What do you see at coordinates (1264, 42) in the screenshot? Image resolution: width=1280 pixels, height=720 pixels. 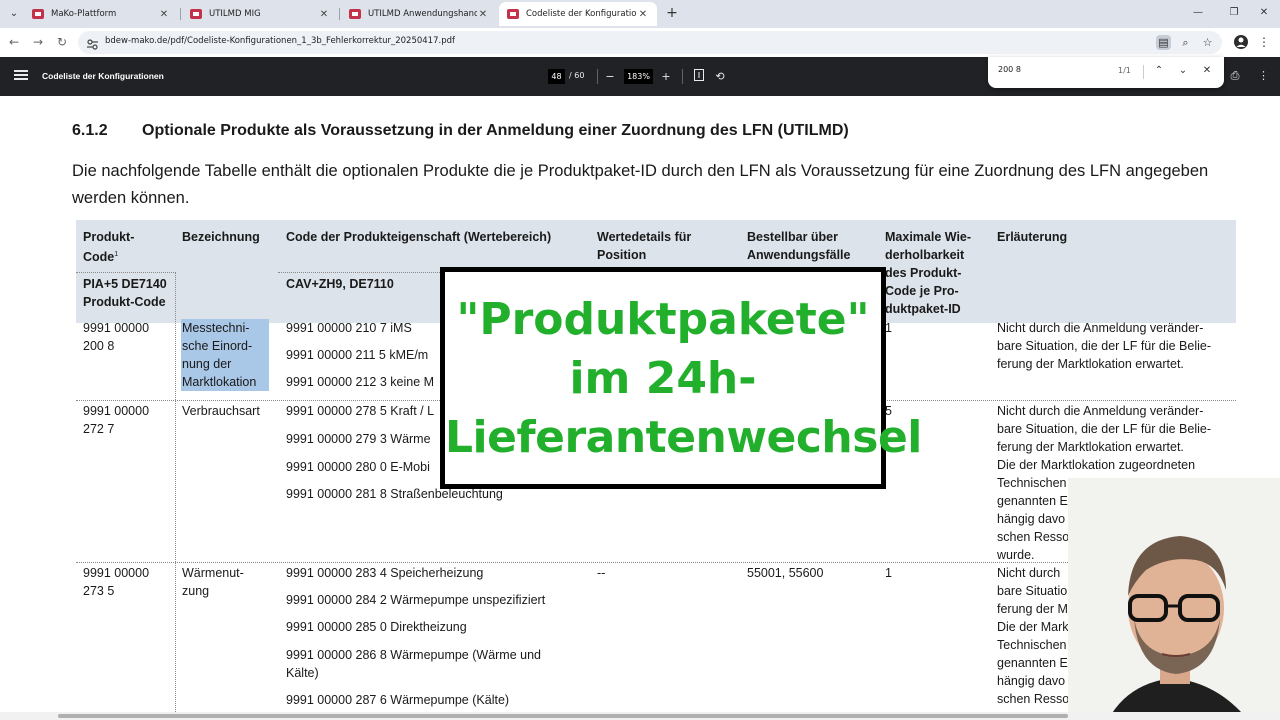 I see `browser-menu-icon: ⋮` at bounding box center [1264, 42].